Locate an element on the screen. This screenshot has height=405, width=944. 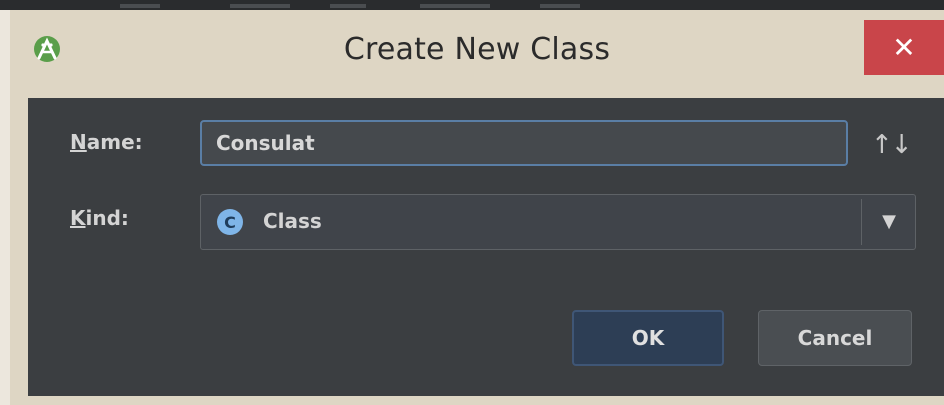
cancel-button: Cancel is located at coordinates (835, 338).